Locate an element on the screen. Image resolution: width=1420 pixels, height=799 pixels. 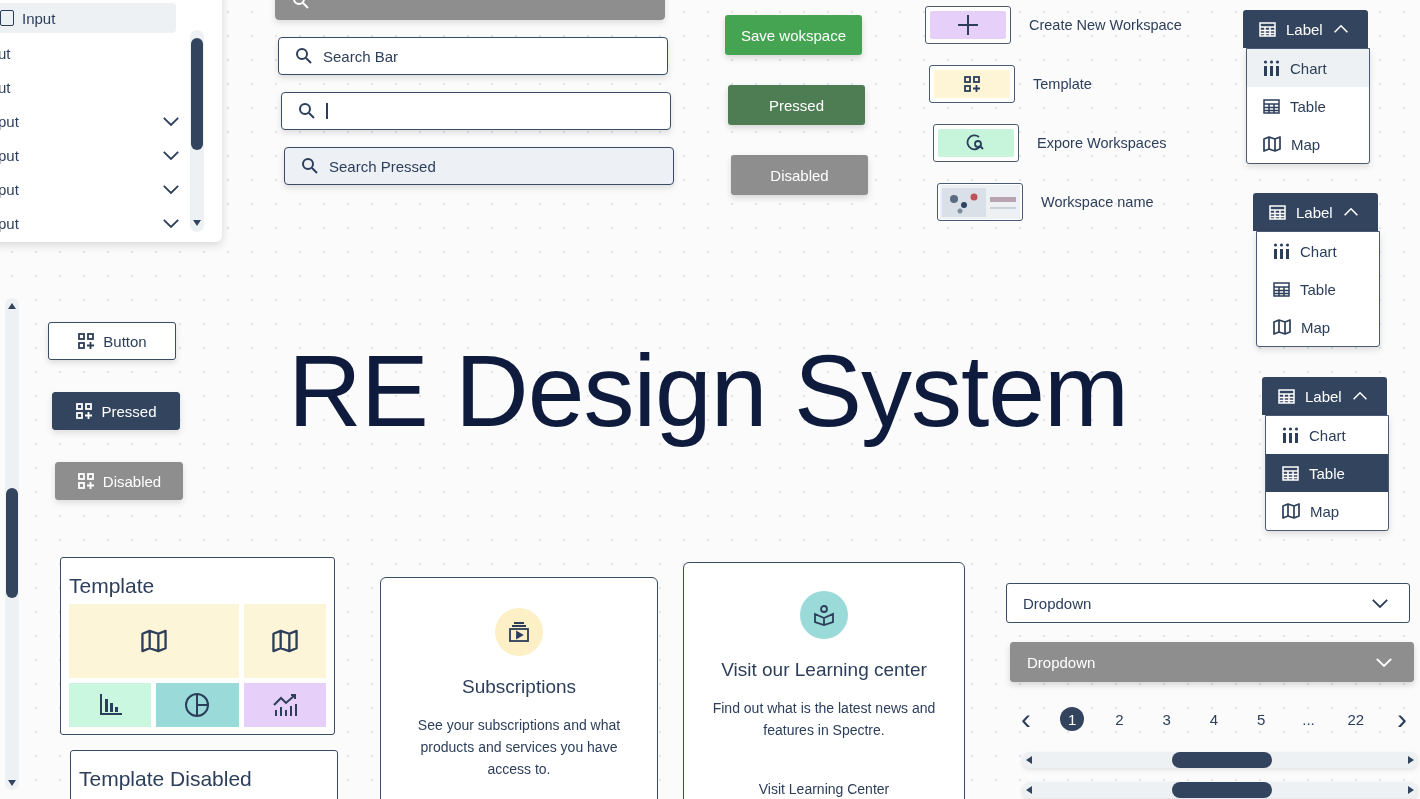
workspace-label: Workspace name is located at coordinates (1097, 202).